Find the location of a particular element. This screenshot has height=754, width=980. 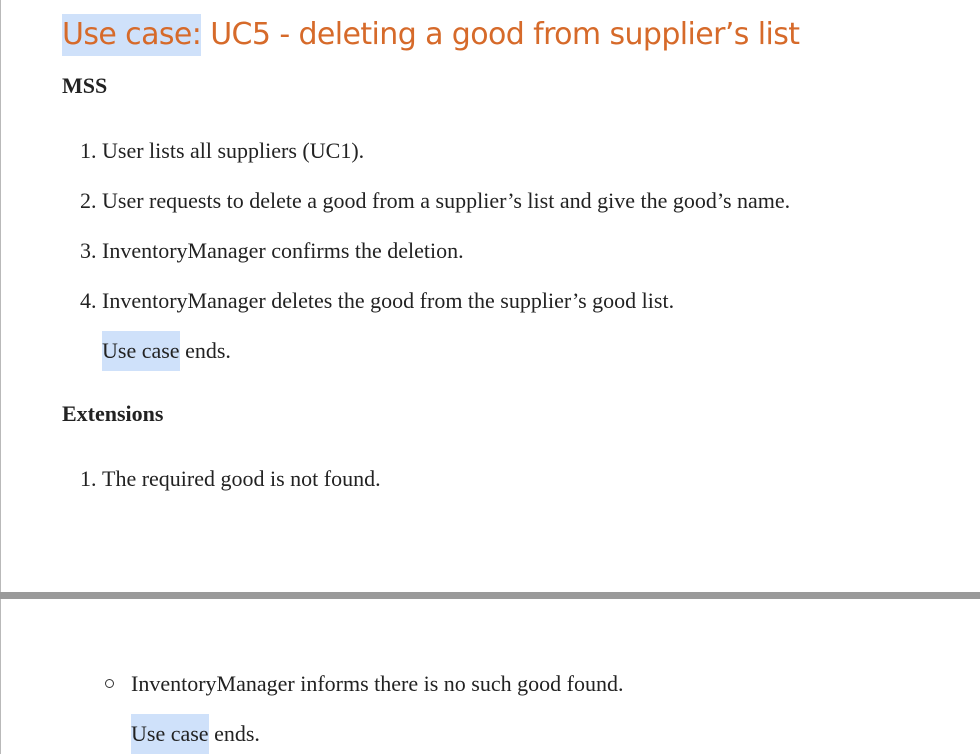

mss-step-number: 2. is located at coordinates (88, 200).